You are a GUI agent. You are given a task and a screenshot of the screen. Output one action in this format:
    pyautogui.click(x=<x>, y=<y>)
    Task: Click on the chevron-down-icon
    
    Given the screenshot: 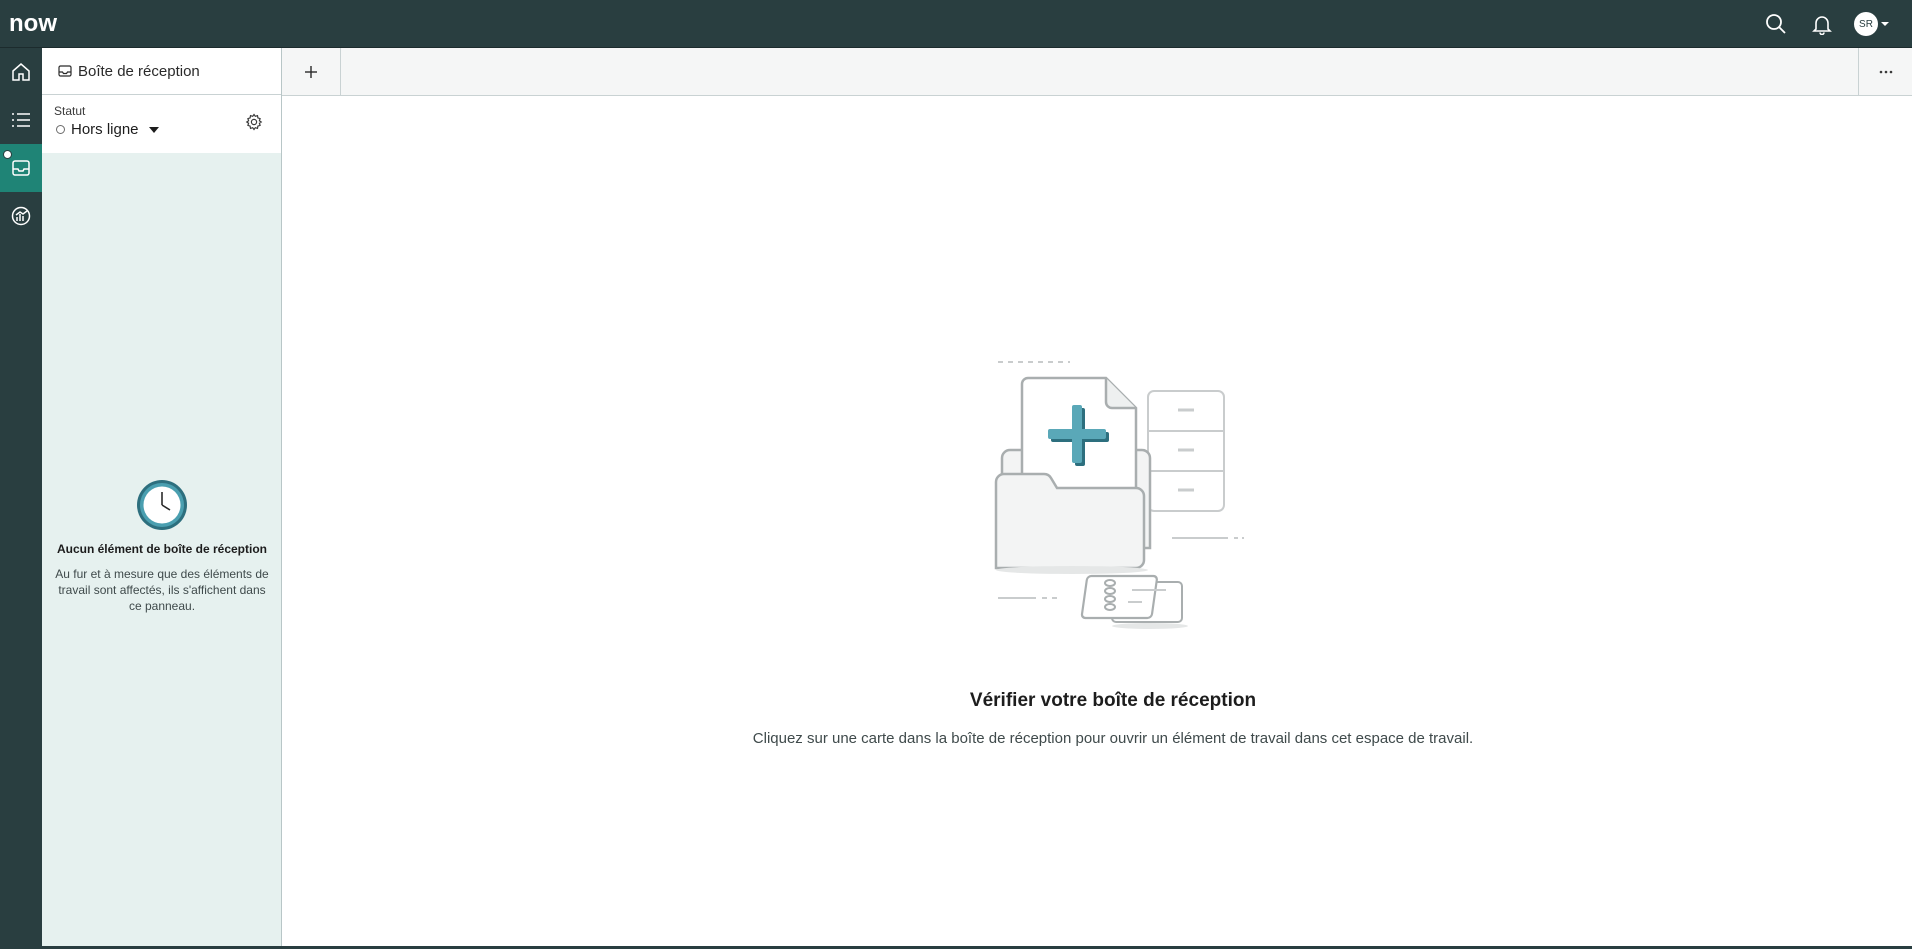 What is the action you would take?
    pyautogui.click(x=1885, y=24)
    